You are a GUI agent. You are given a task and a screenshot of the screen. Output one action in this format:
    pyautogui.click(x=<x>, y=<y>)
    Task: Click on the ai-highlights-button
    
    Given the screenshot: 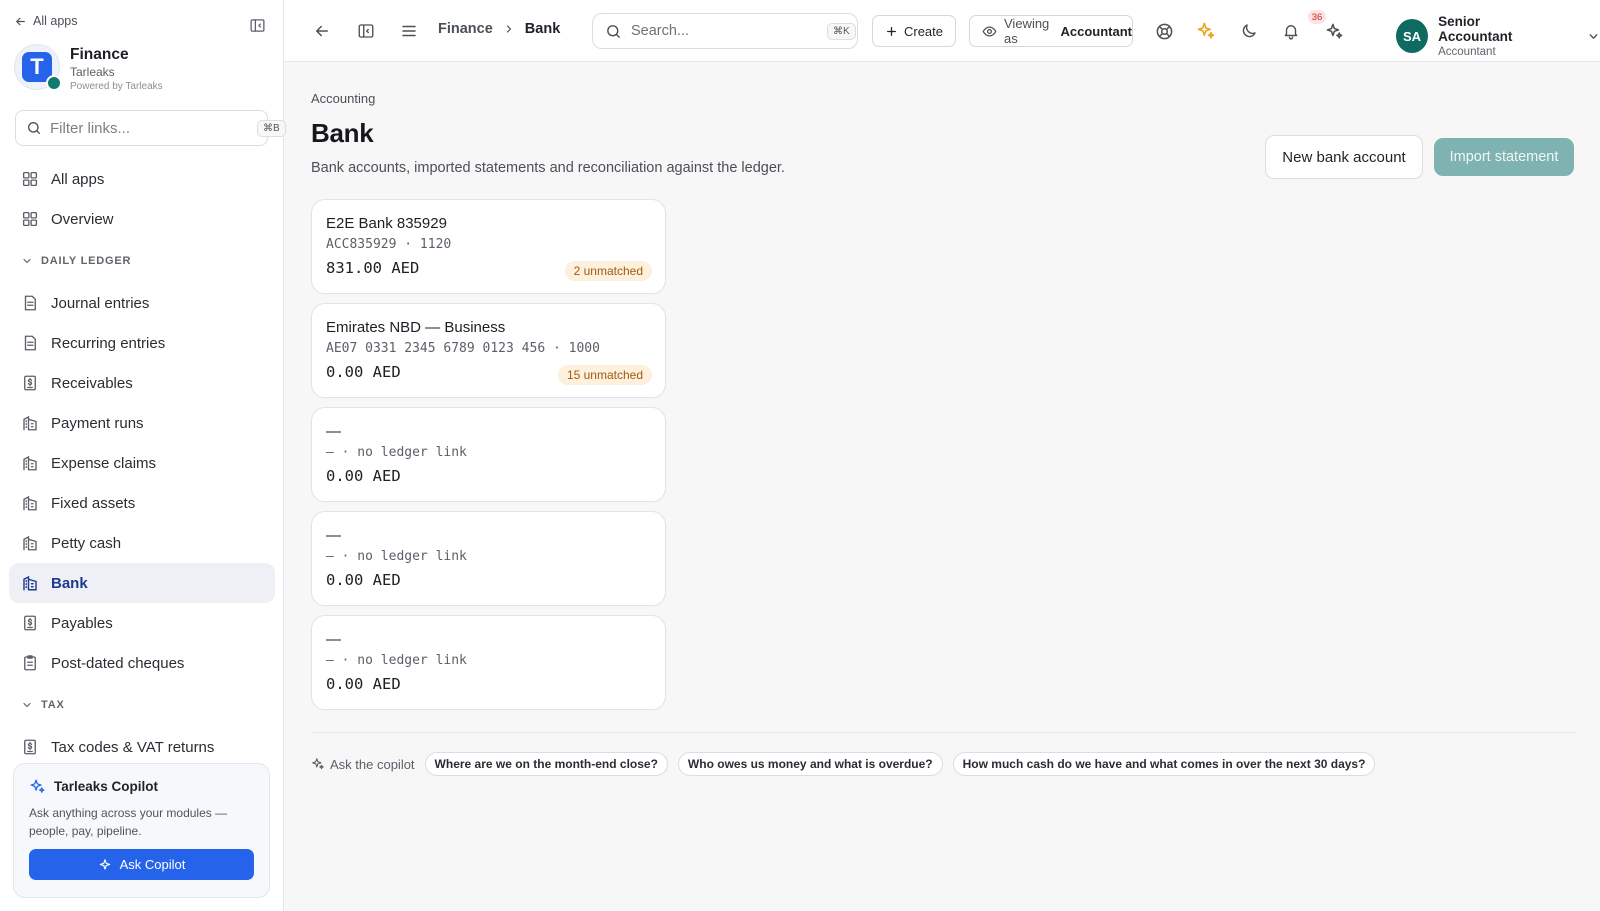 What is the action you would take?
    pyautogui.click(x=1206, y=31)
    